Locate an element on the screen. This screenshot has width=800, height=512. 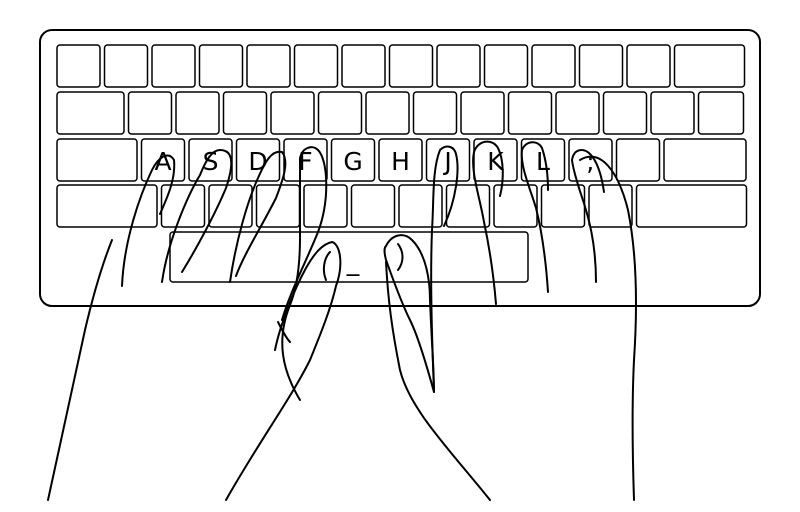
home-row-label-6: H is located at coordinates (400, 161).